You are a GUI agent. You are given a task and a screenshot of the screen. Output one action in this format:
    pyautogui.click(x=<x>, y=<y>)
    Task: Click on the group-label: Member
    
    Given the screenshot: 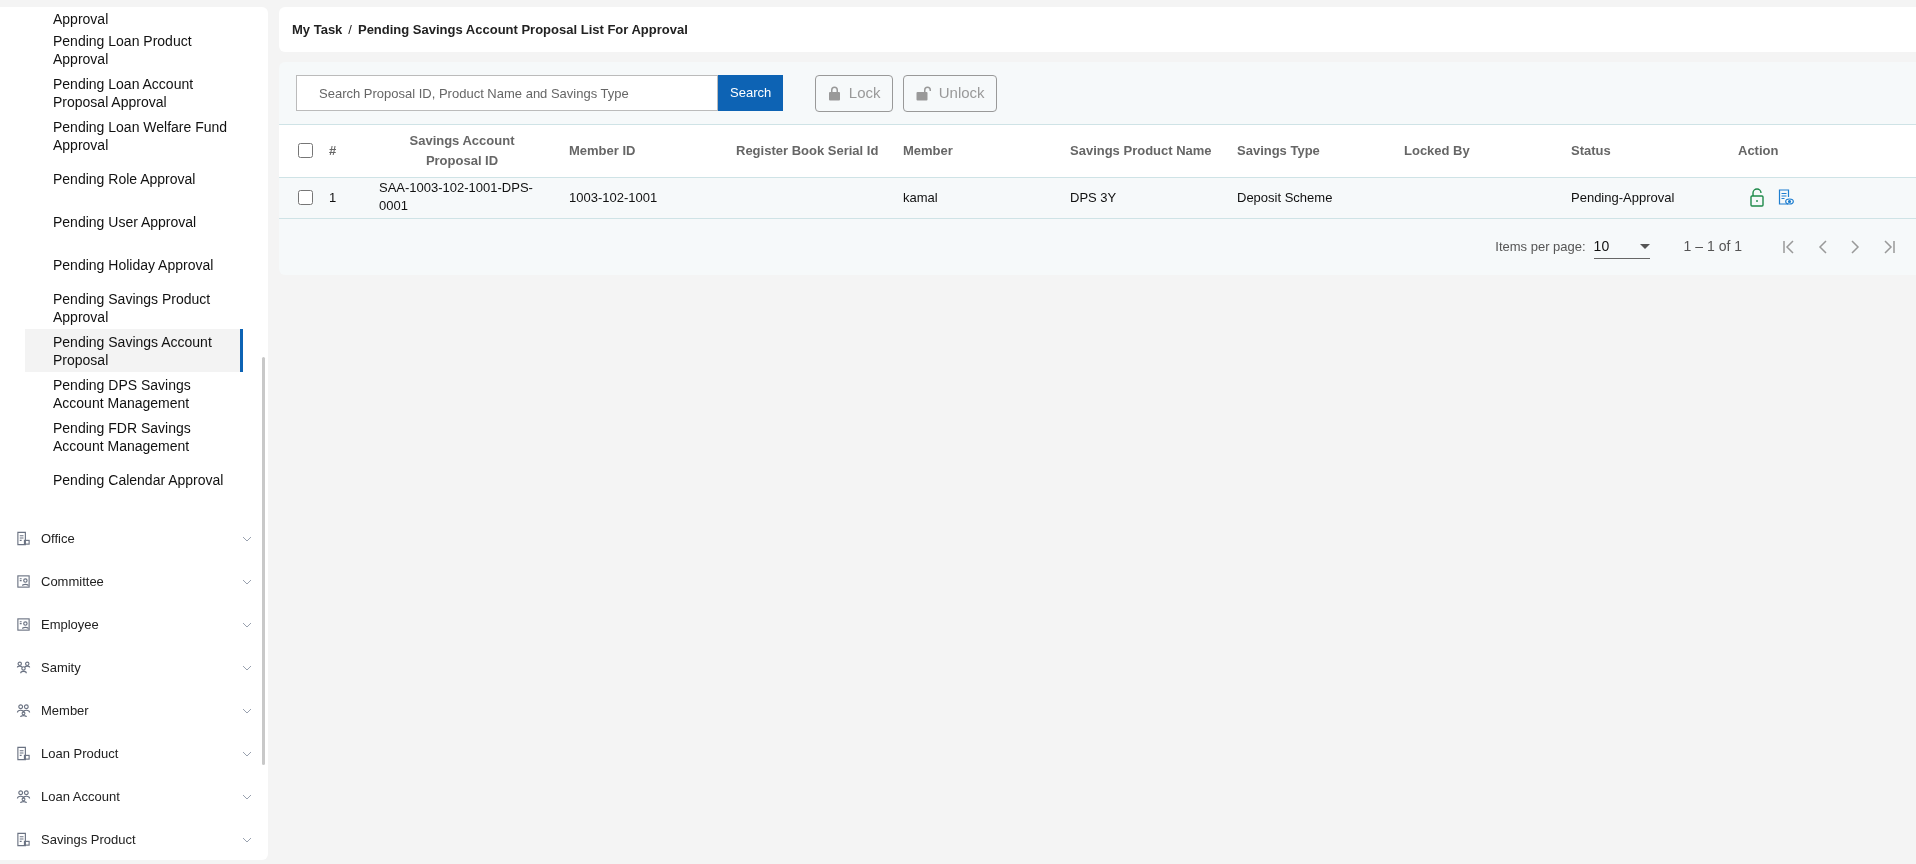 What is the action you would take?
    pyautogui.click(x=65, y=710)
    